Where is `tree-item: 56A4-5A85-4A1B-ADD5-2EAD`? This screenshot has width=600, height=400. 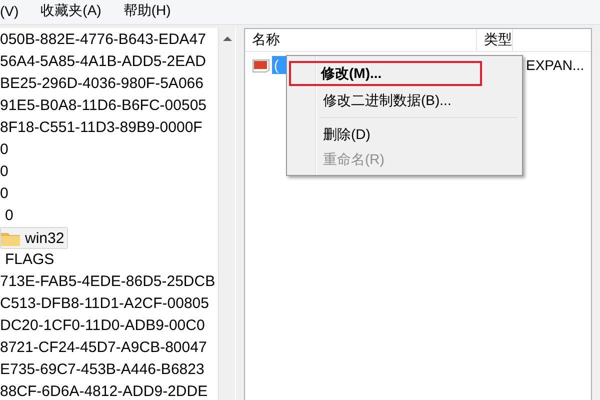 tree-item: 56A4-5A85-4A1B-ADD5-2EAD is located at coordinates (103, 62).